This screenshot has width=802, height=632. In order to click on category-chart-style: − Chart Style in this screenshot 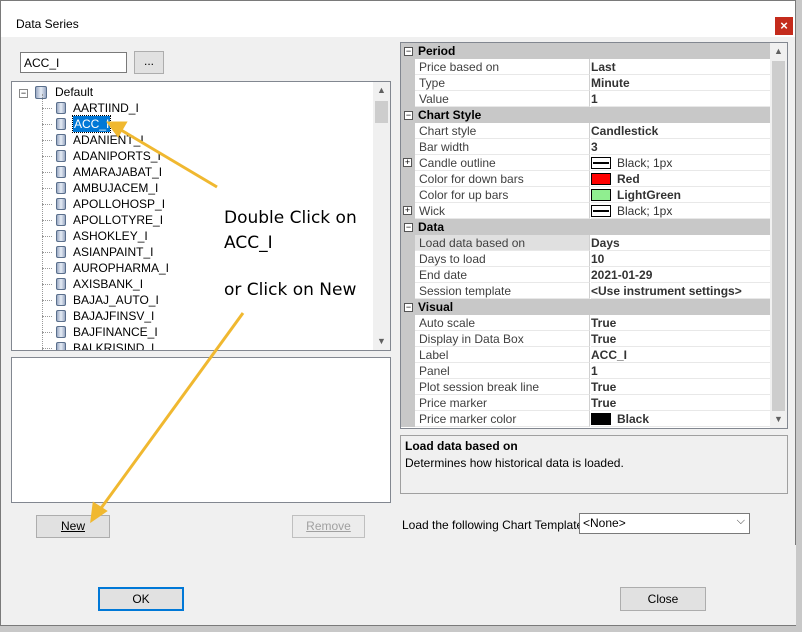, I will do `click(586, 115)`.